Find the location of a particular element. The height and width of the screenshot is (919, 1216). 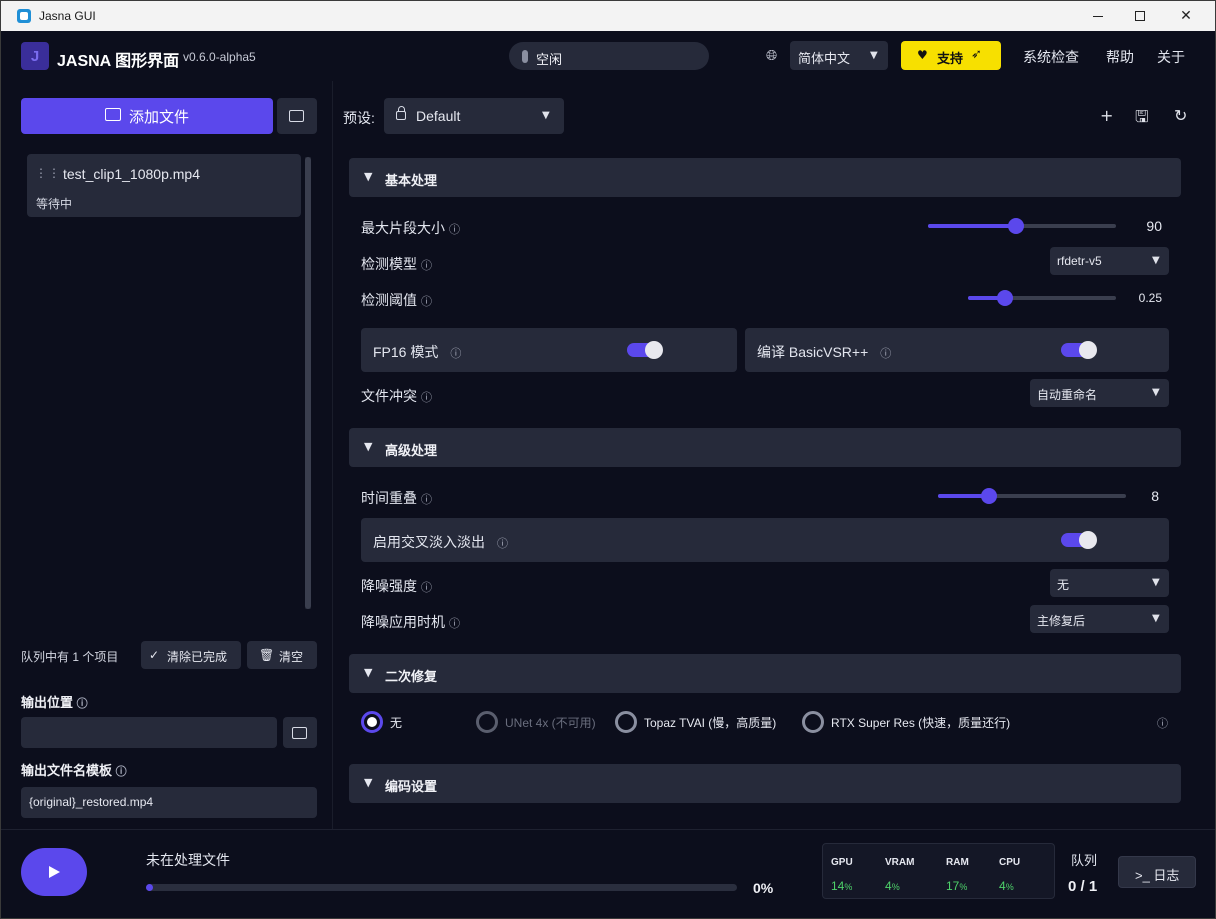

detection-model-select: rfdetr-v5 ▼ is located at coordinates (1109, 261).